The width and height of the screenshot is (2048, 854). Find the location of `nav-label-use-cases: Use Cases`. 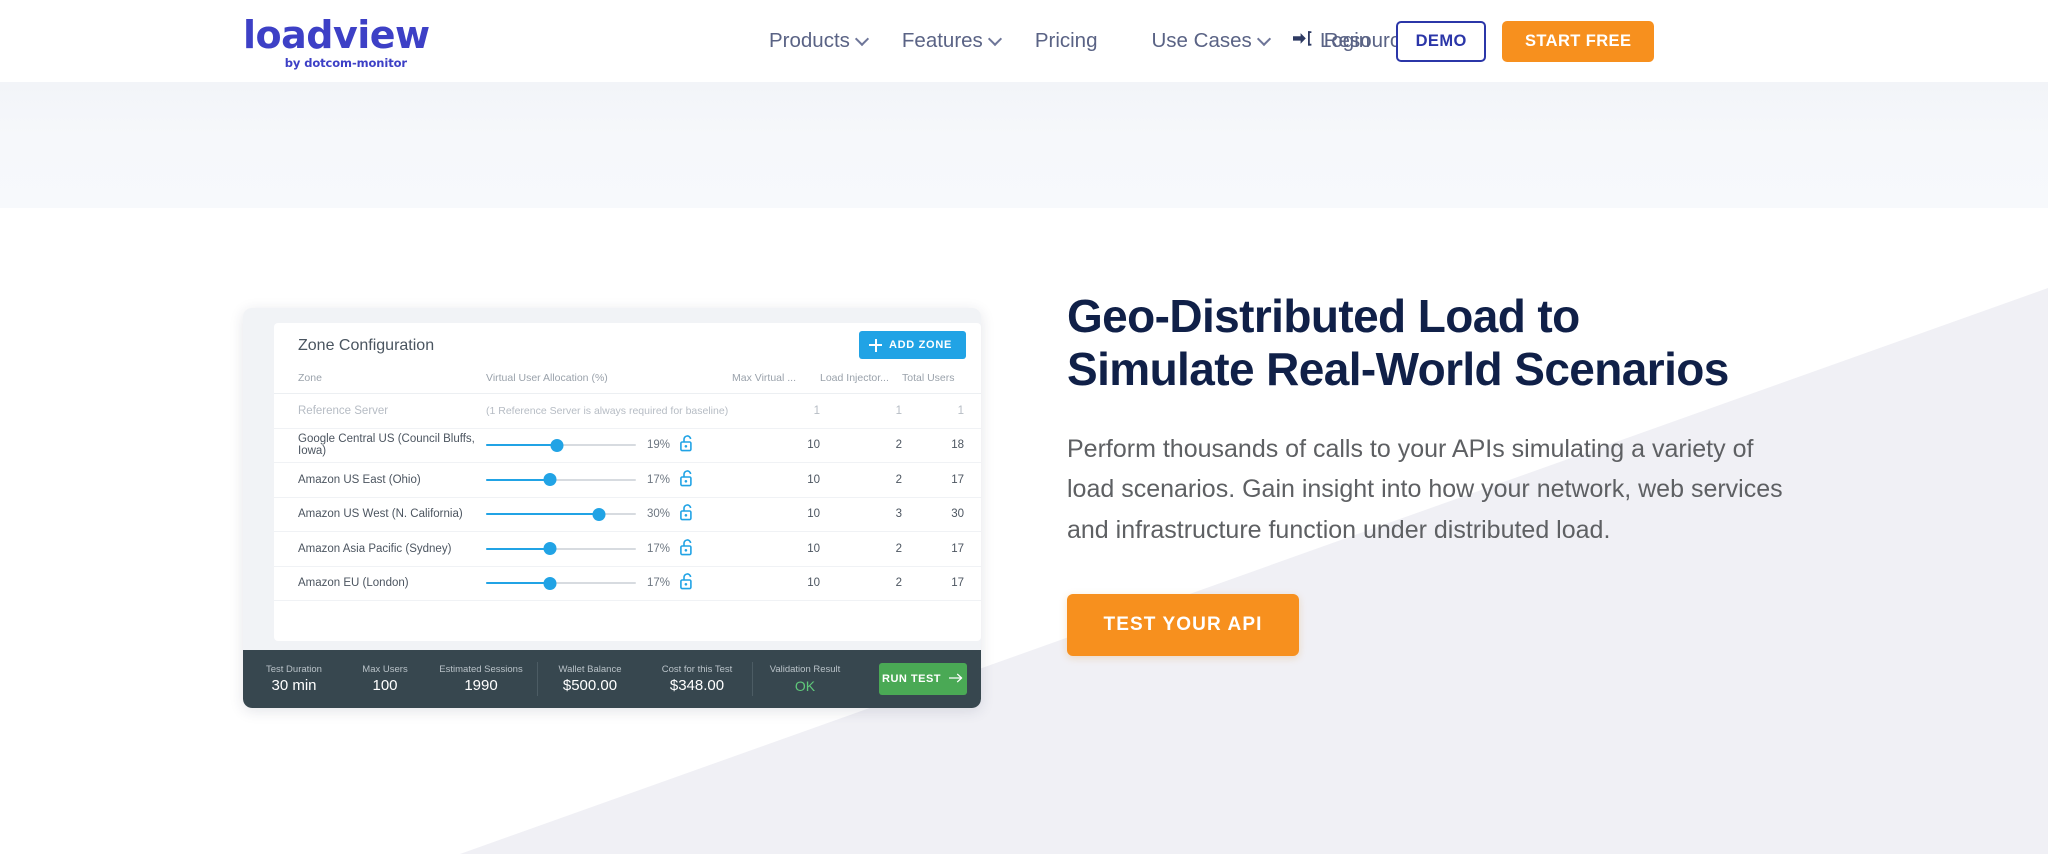

nav-label-use-cases: Use Cases is located at coordinates (1201, 40).